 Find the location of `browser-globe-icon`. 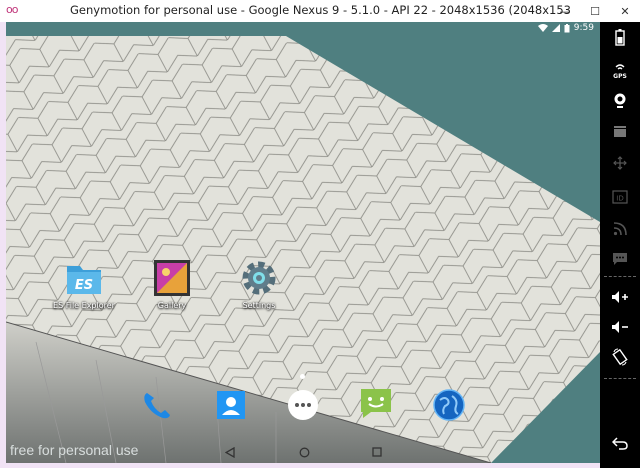

browser-globe-icon is located at coordinates (449, 405).